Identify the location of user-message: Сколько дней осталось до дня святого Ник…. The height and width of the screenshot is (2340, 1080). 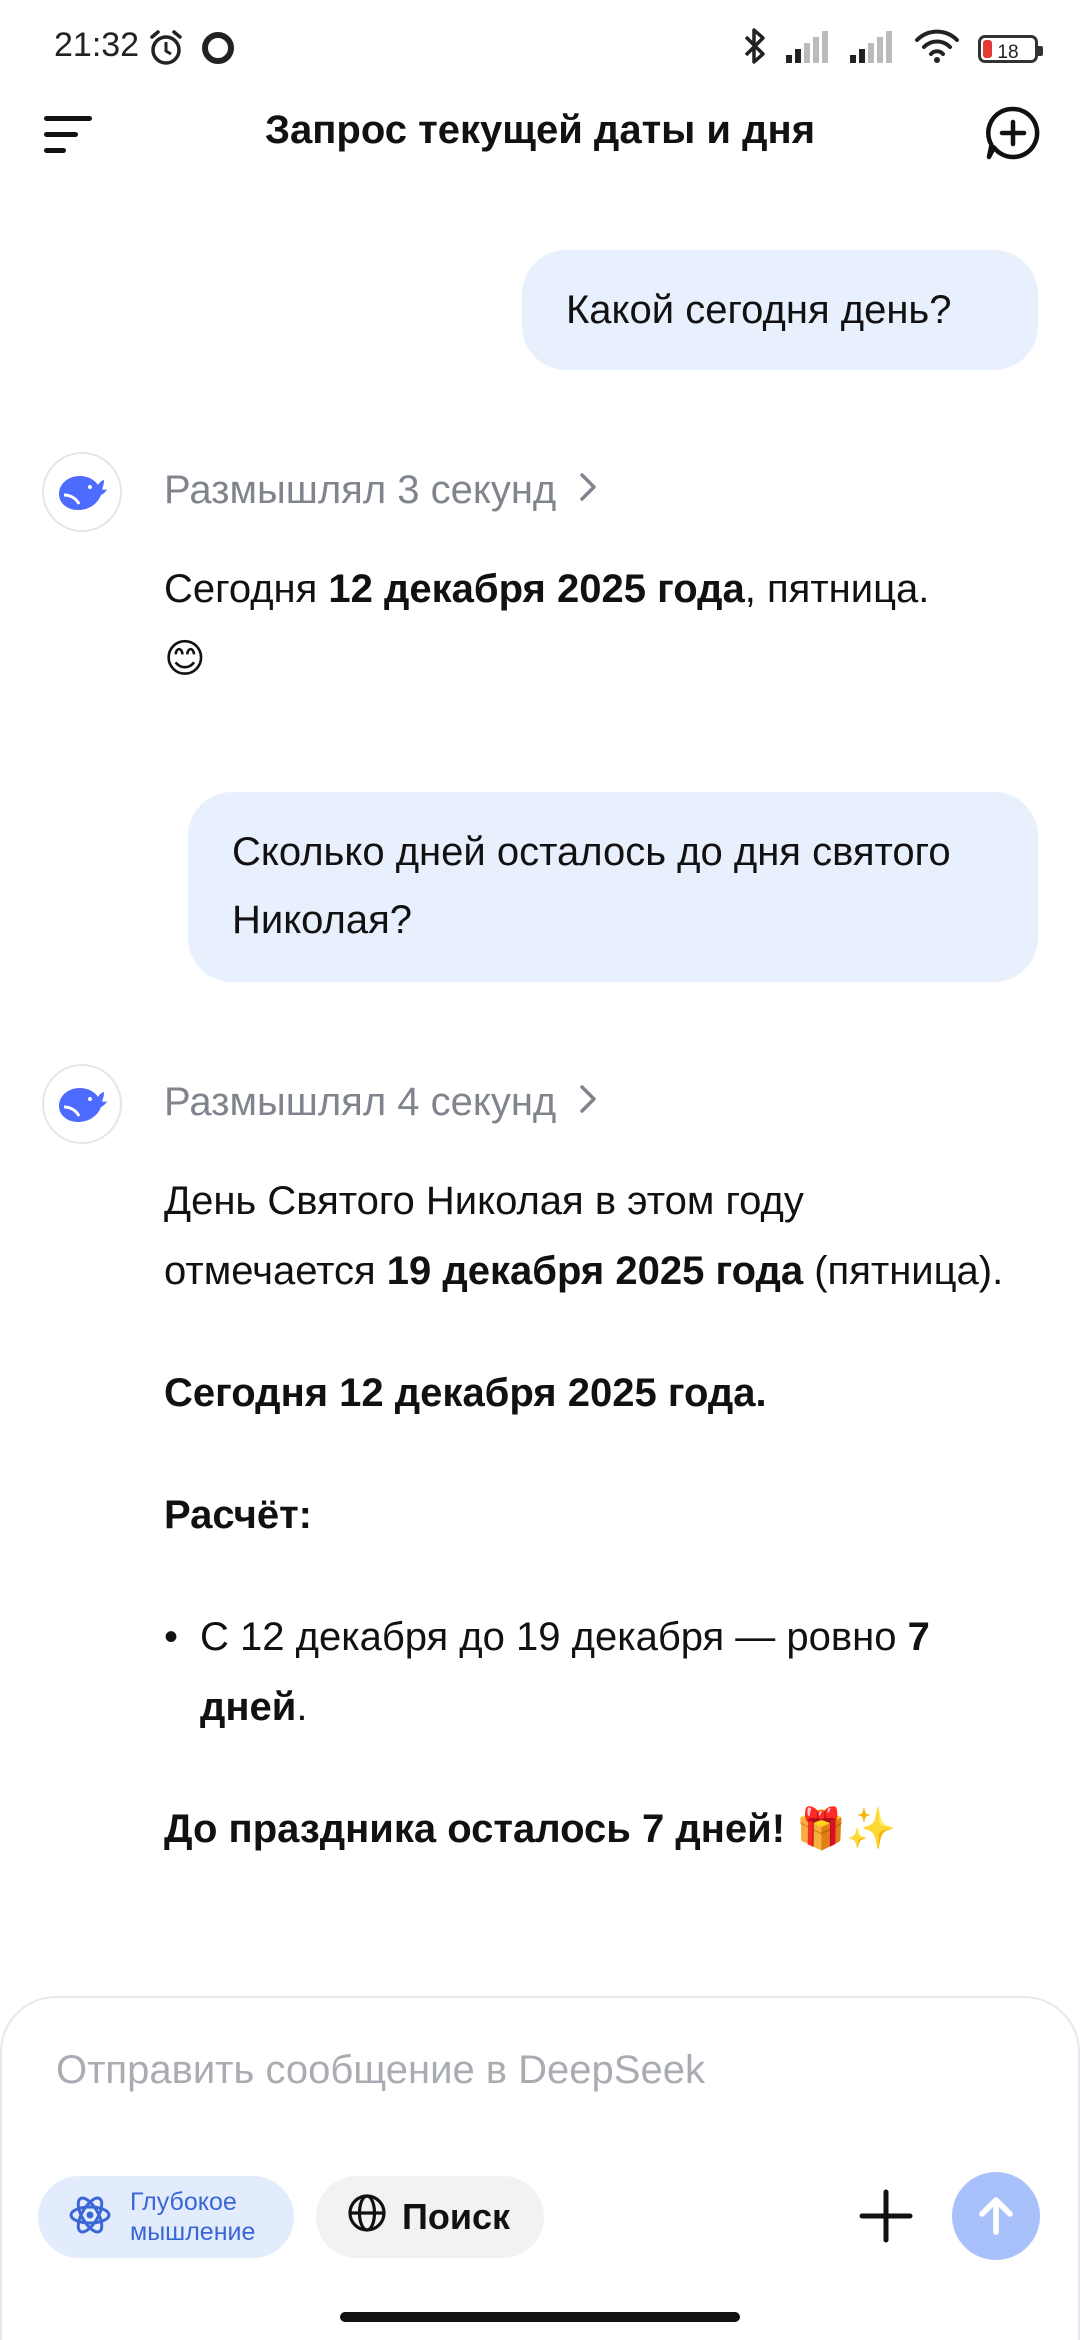
(613, 887).